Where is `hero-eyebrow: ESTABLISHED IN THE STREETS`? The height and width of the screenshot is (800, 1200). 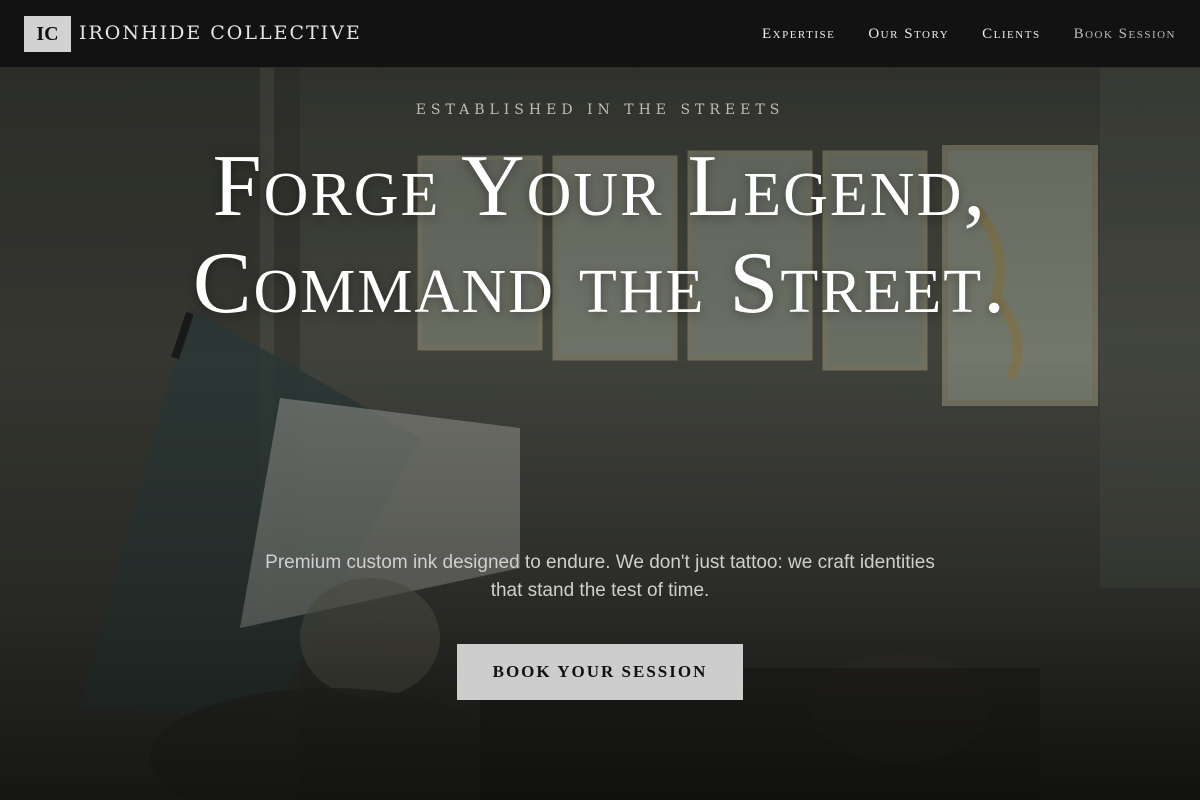
hero-eyebrow: ESTABLISHED IN THE STREETS is located at coordinates (600, 110).